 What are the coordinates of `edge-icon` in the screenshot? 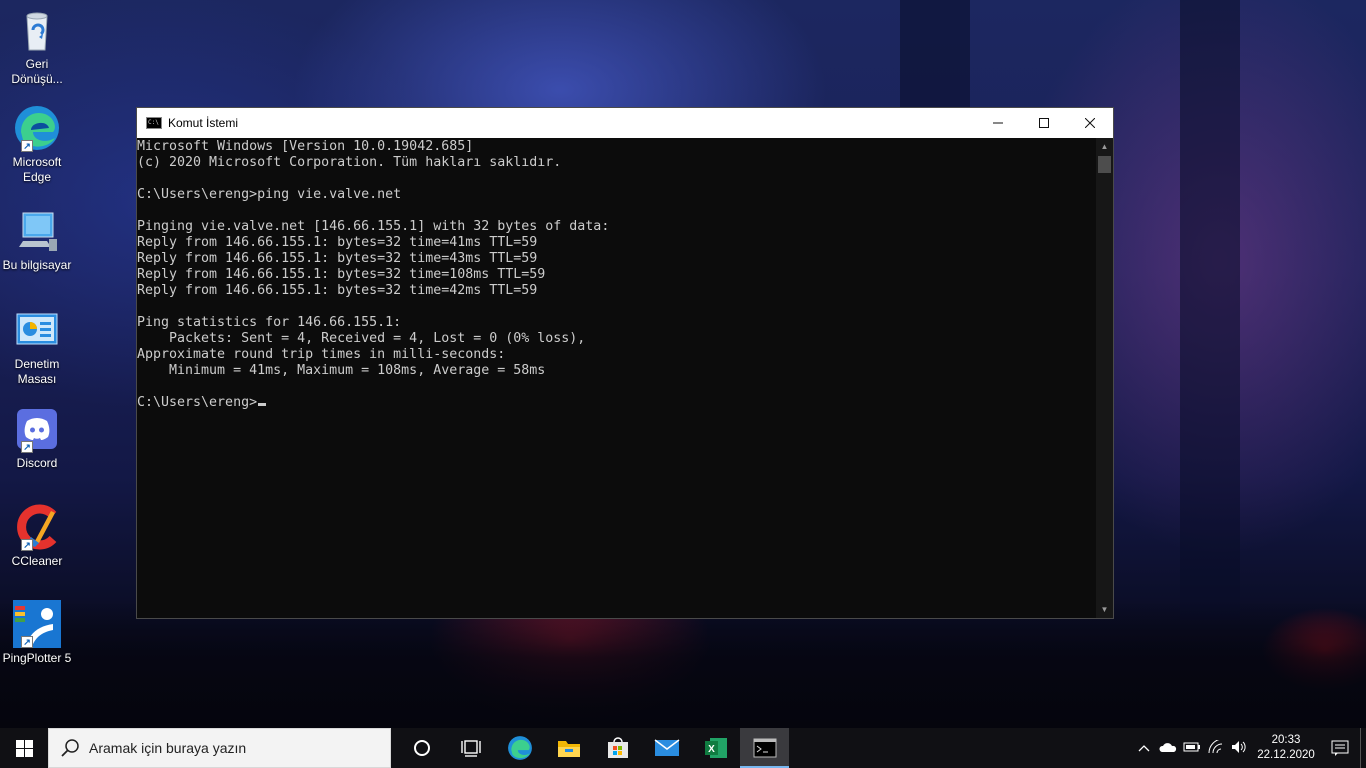 It's located at (519, 748).